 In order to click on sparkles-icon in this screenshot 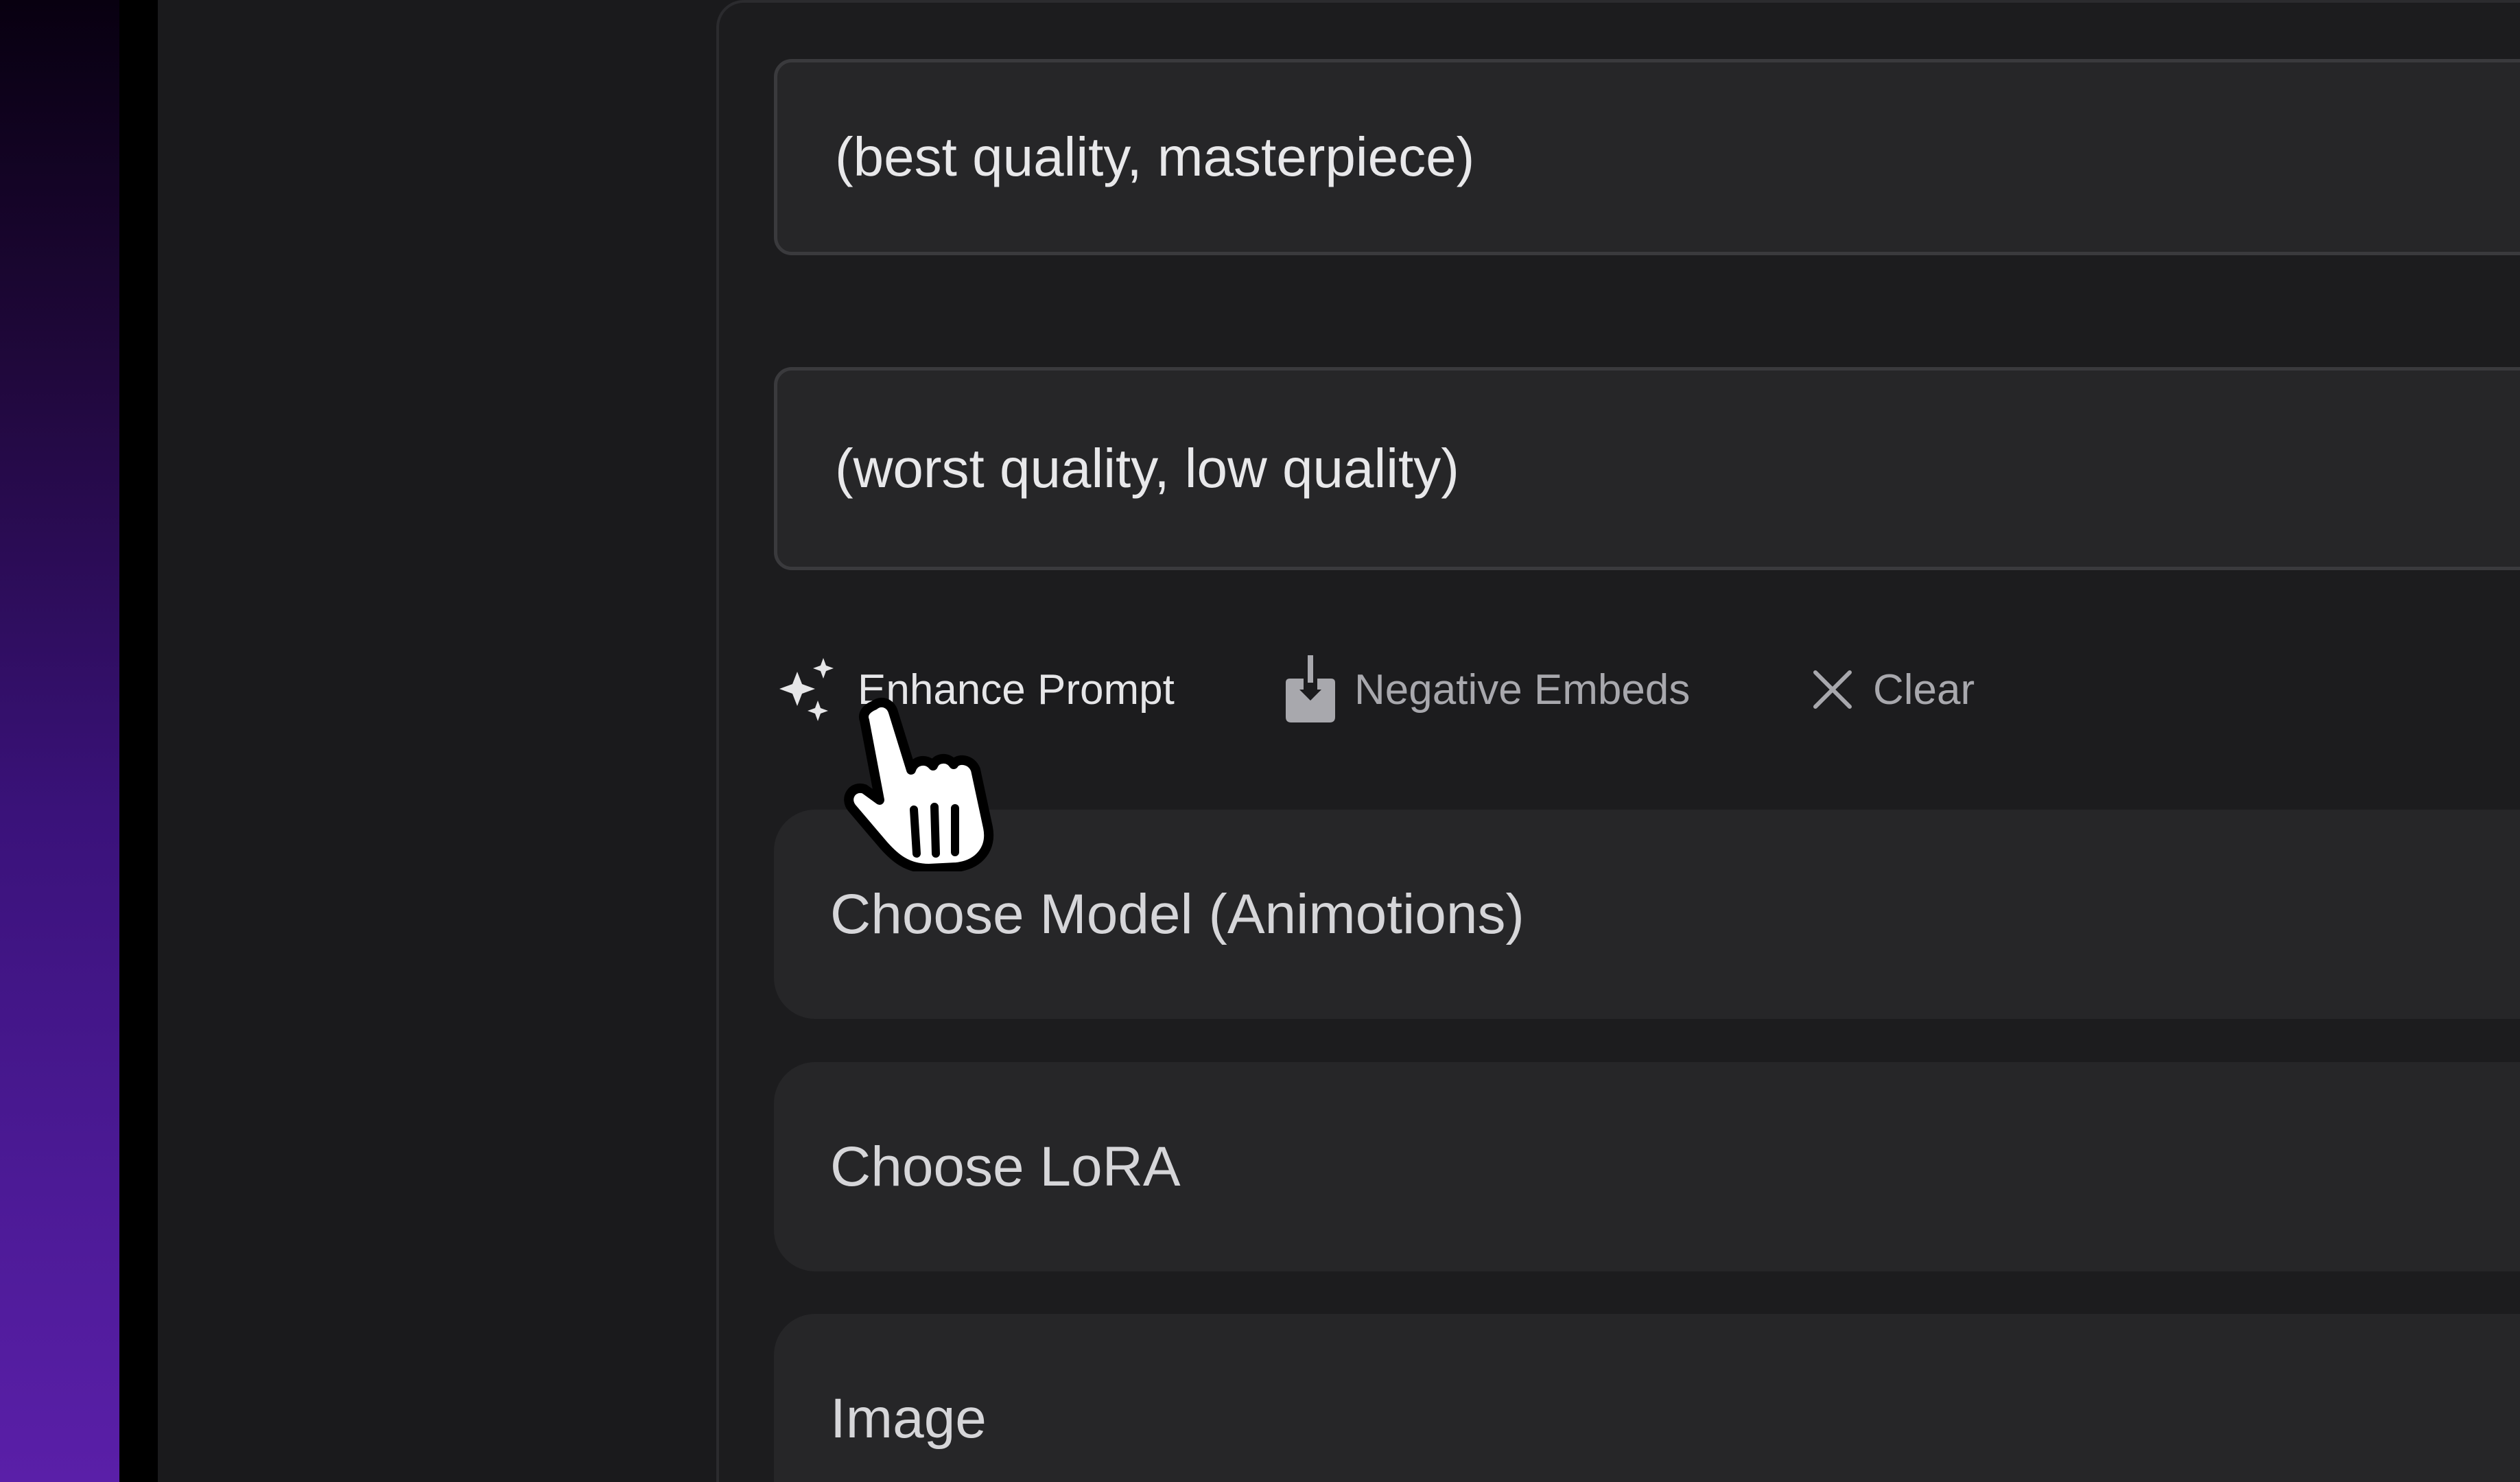, I will do `click(807, 689)`.